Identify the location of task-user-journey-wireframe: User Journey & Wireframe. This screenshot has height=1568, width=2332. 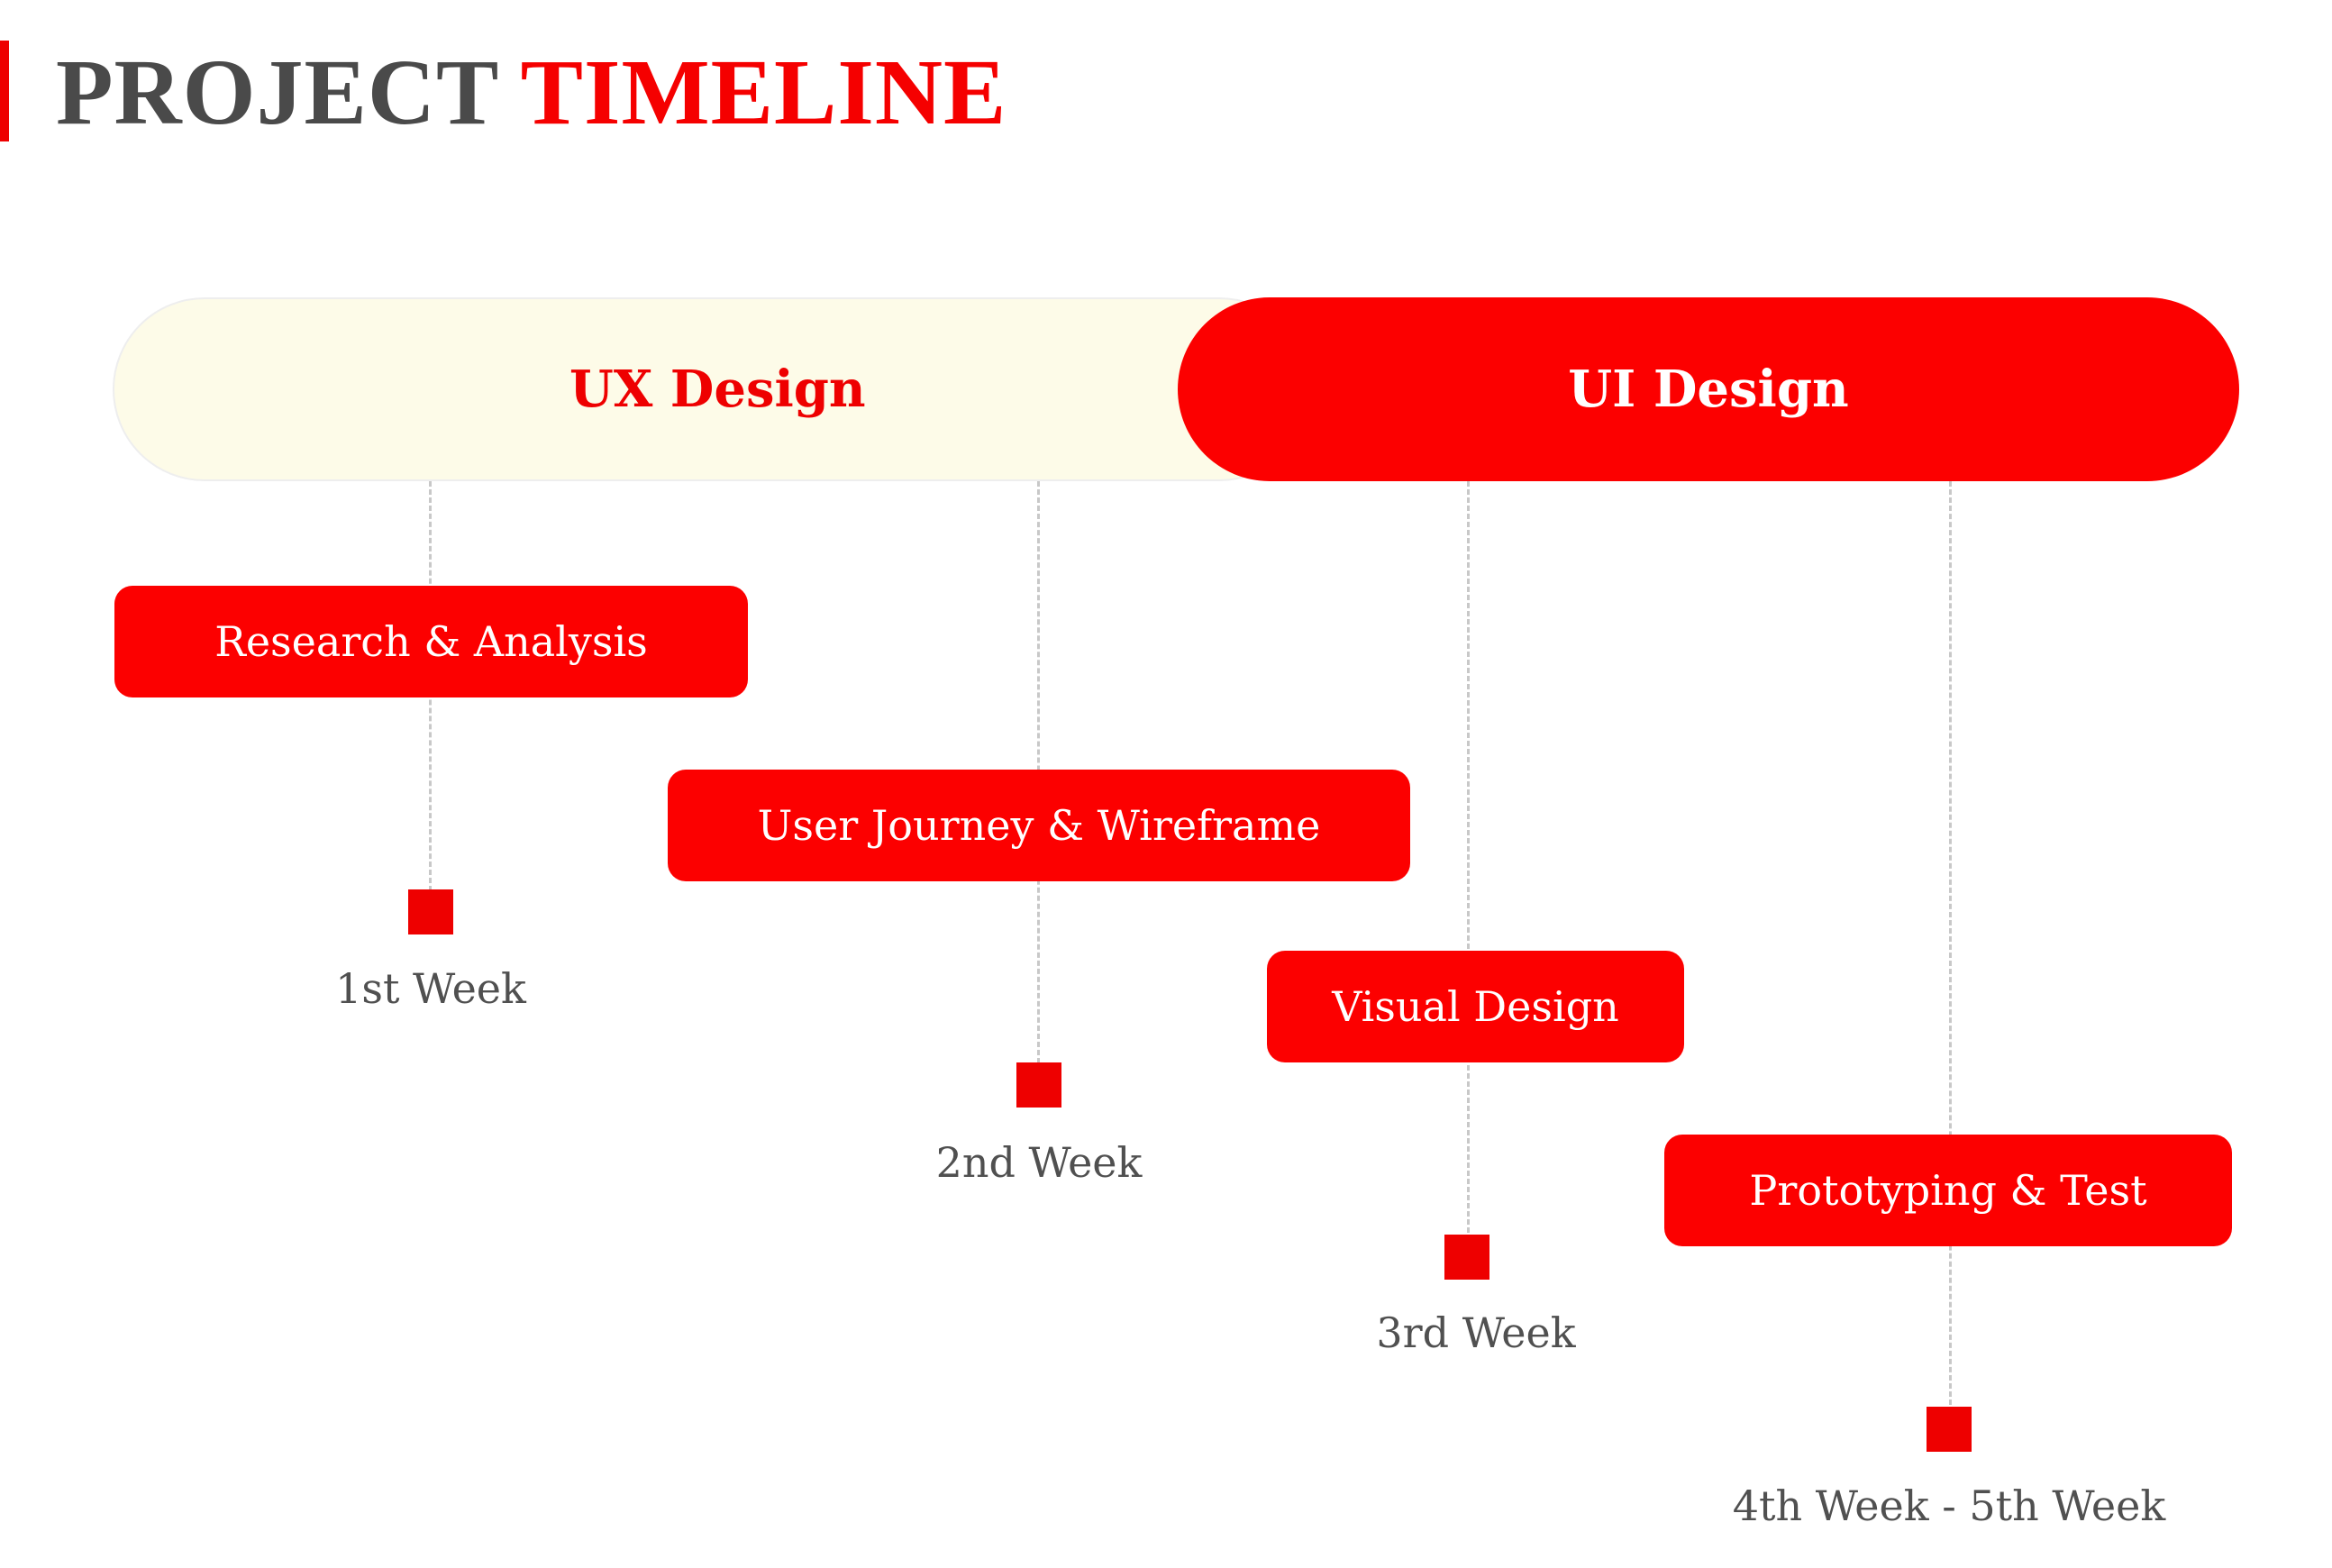
(1039, 825).